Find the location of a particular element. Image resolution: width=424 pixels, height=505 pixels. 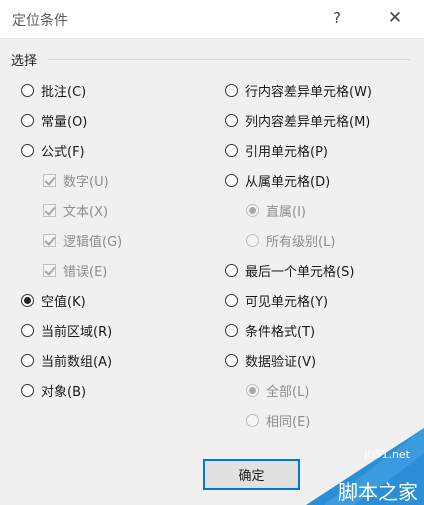

option-comments: 批注(C) is located at coordinates (53, 90).